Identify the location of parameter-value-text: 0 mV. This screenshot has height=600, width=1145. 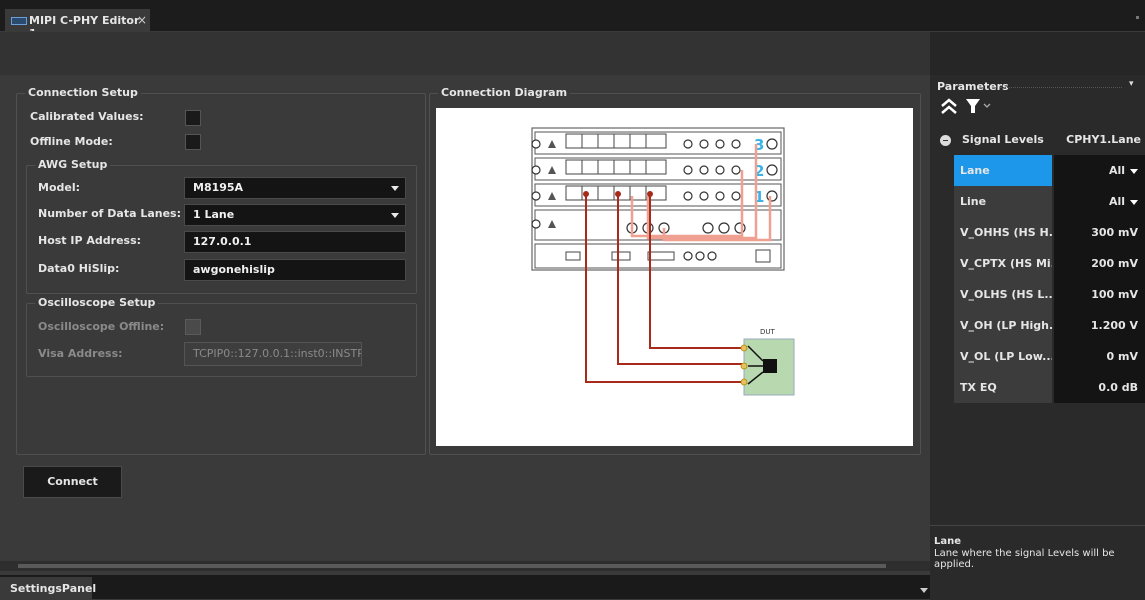
(1122, 356).